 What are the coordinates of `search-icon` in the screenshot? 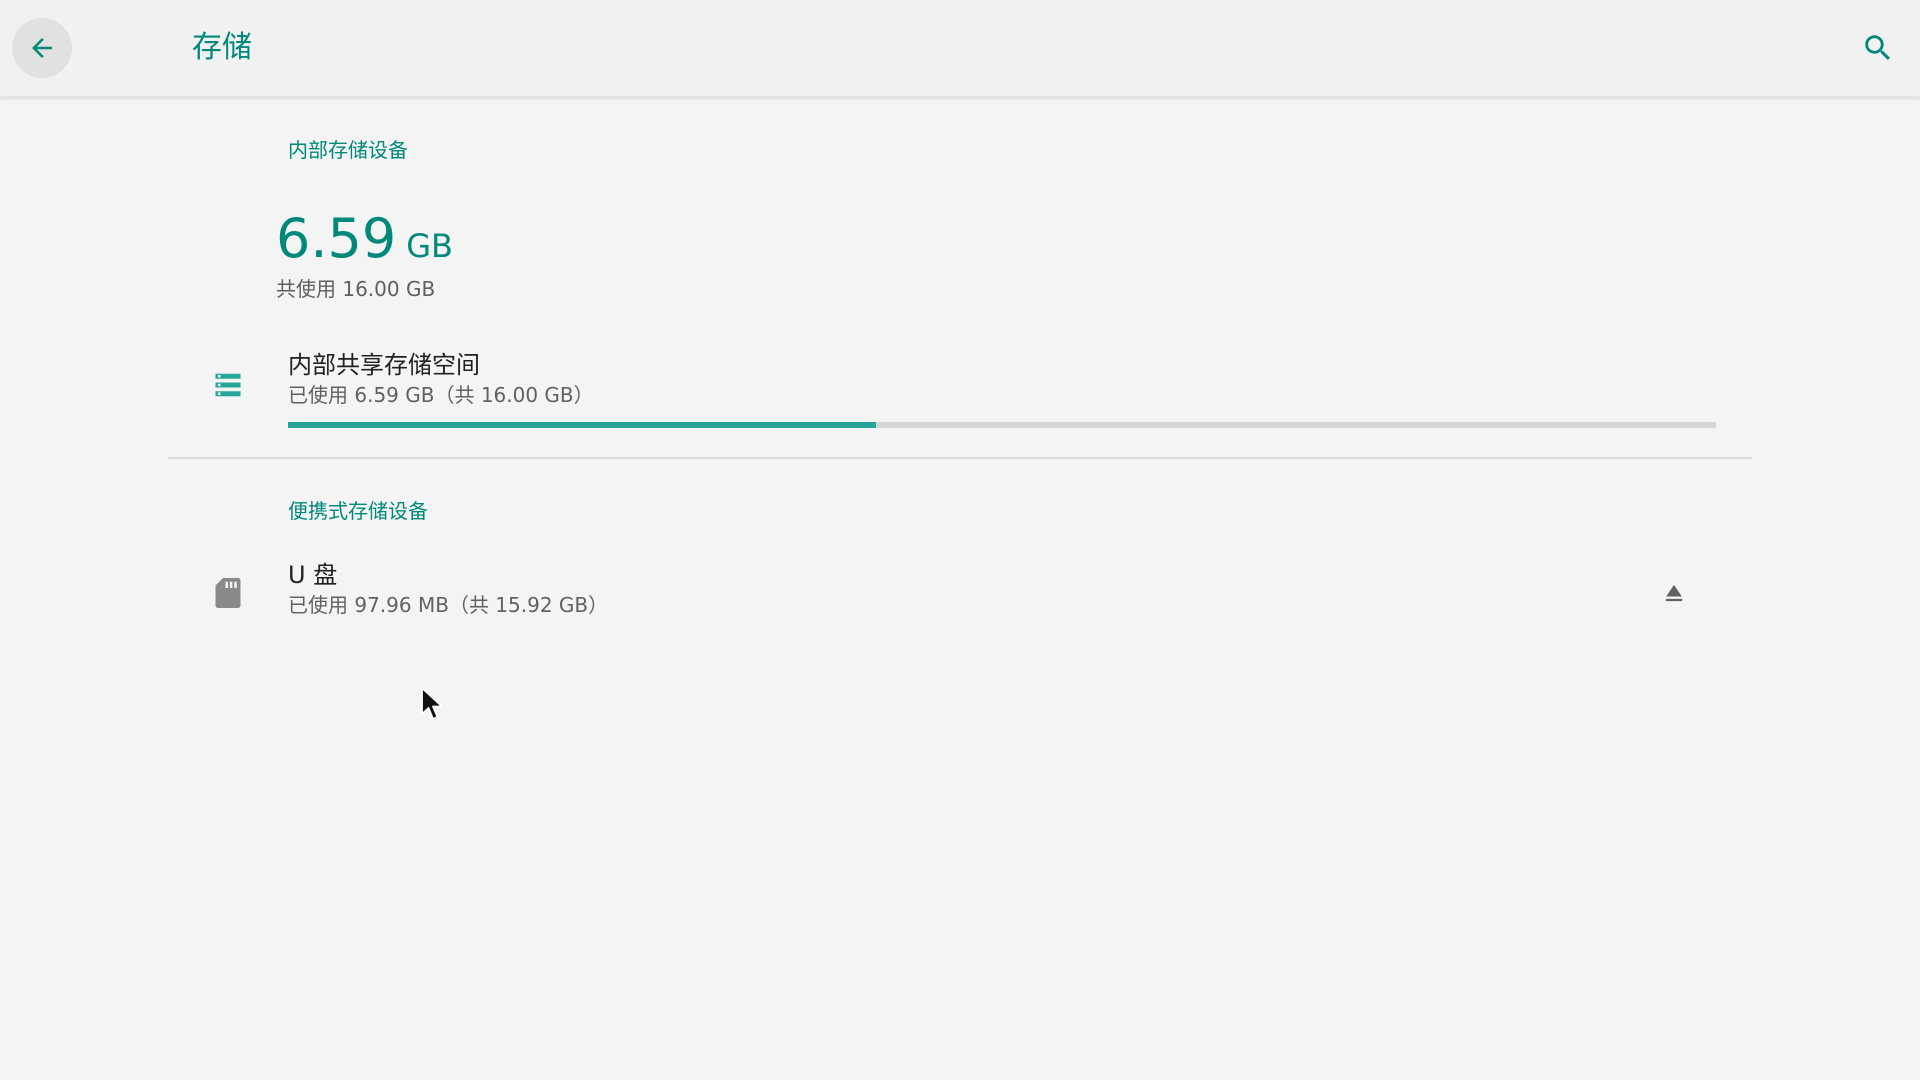 It's located at (1878, 48).